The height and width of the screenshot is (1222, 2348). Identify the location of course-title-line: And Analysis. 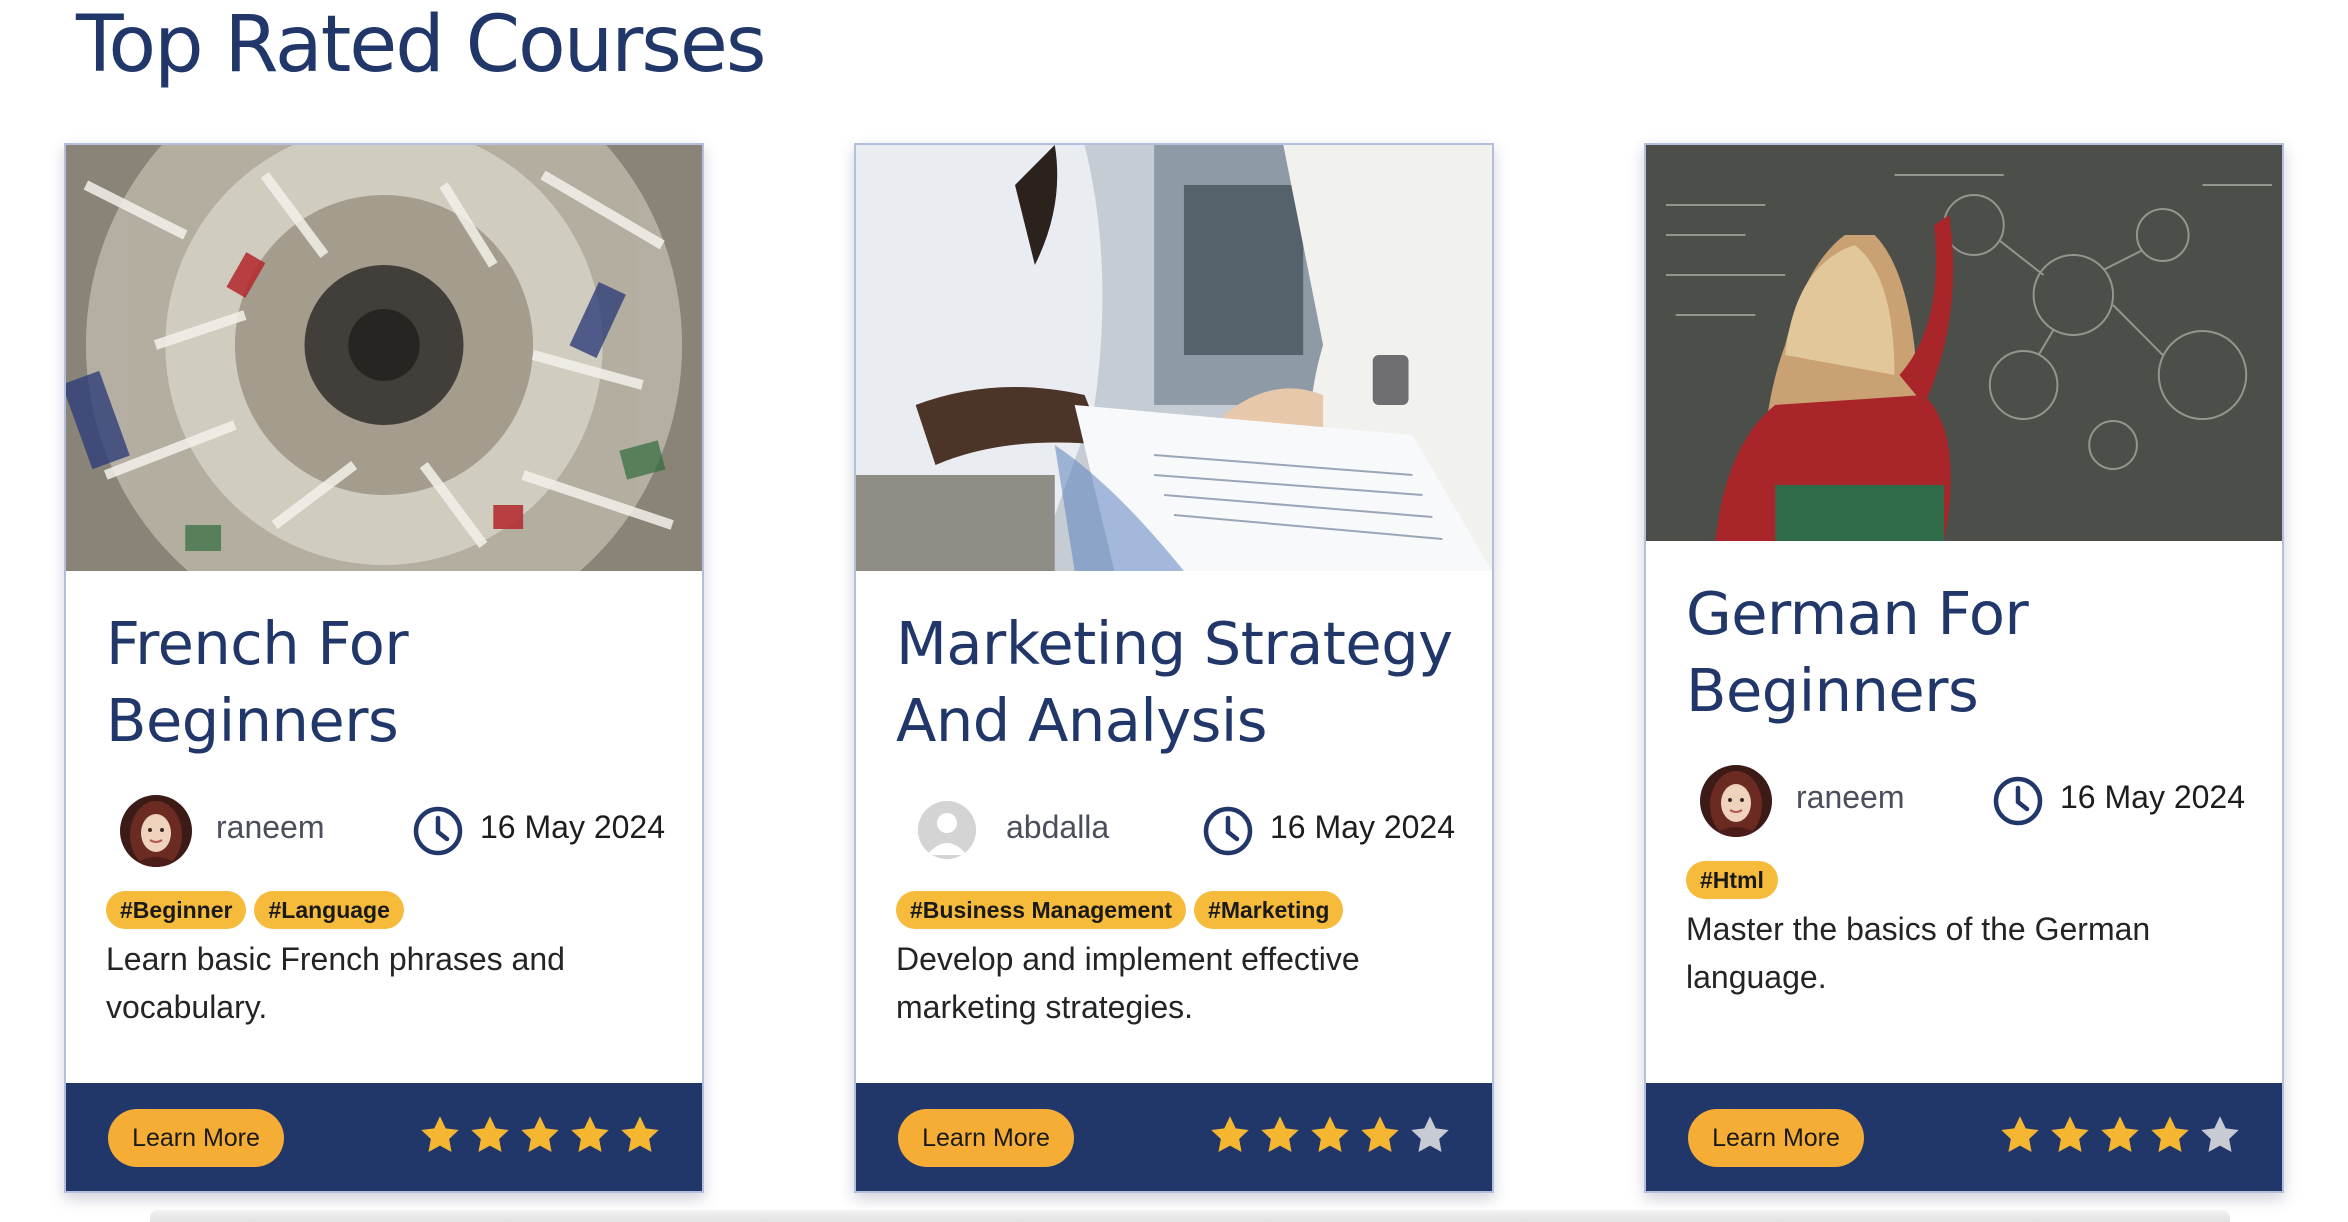
(1082, 720).